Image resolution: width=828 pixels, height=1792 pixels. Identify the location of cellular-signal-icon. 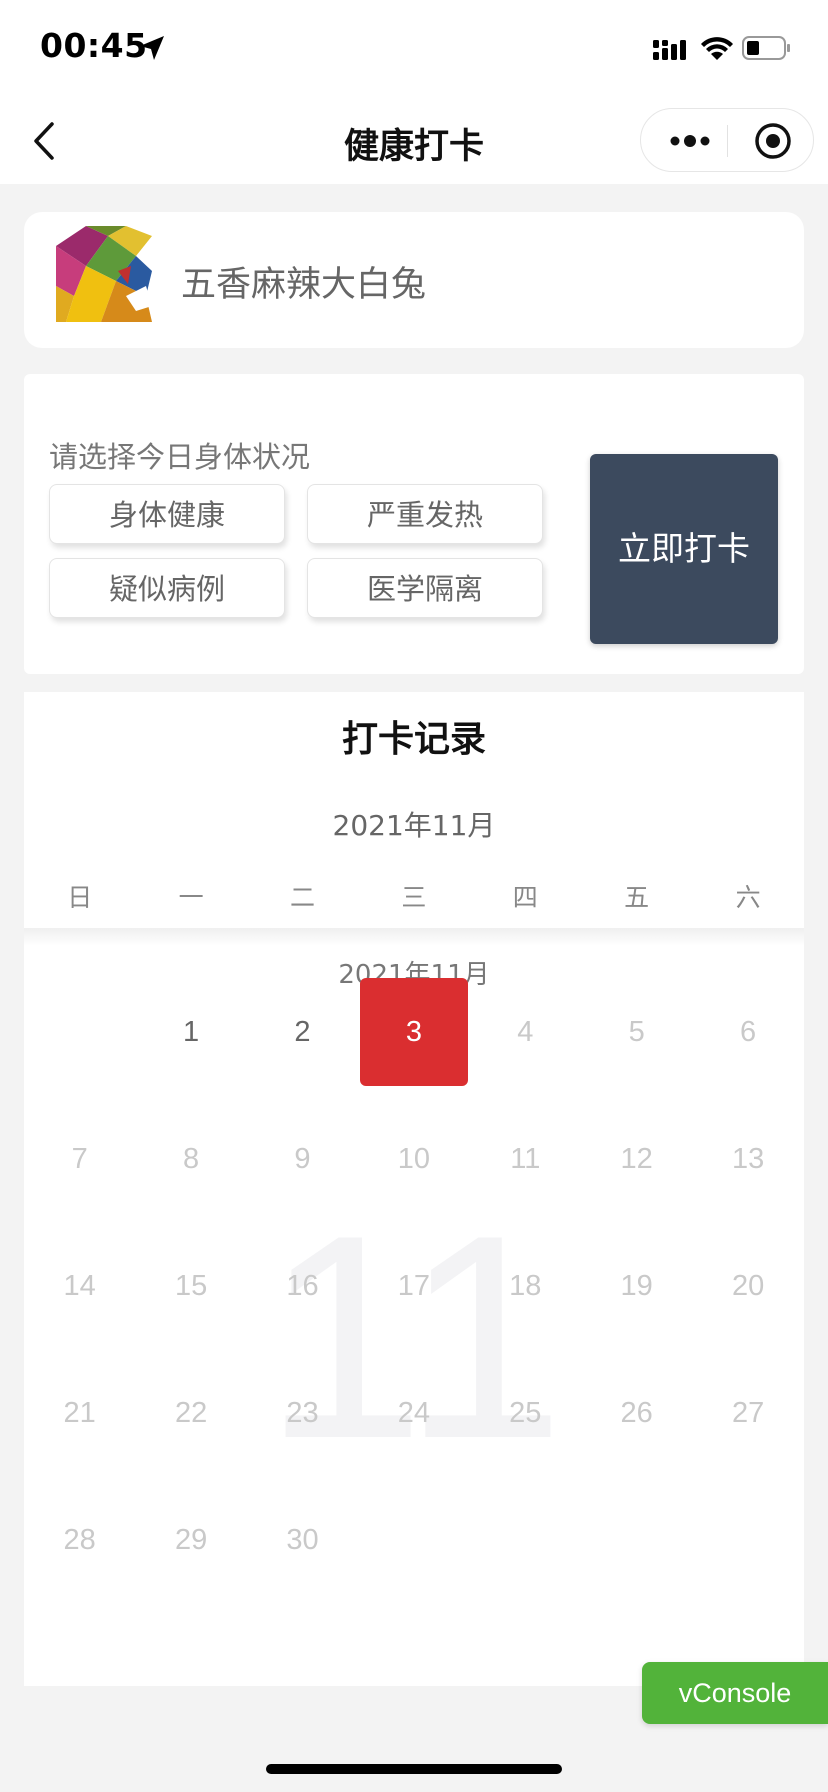
(669, 50).